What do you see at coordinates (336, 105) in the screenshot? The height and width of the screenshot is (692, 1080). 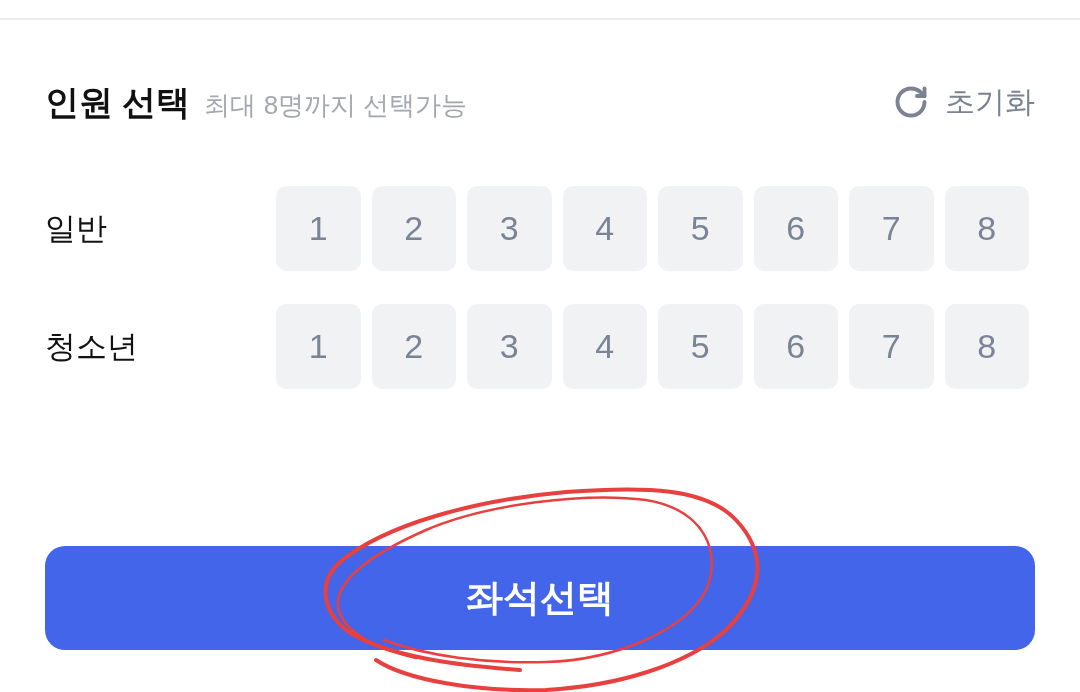 I see `section-subtitle: 최대 8명까지 선택가능` at bounding box center [336, 105].